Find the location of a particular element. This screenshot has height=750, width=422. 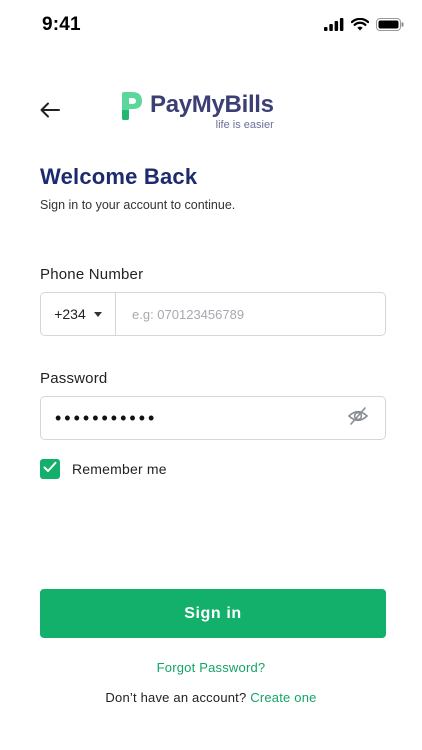

remember-me-checkbox is located at coordinates (50, 469).